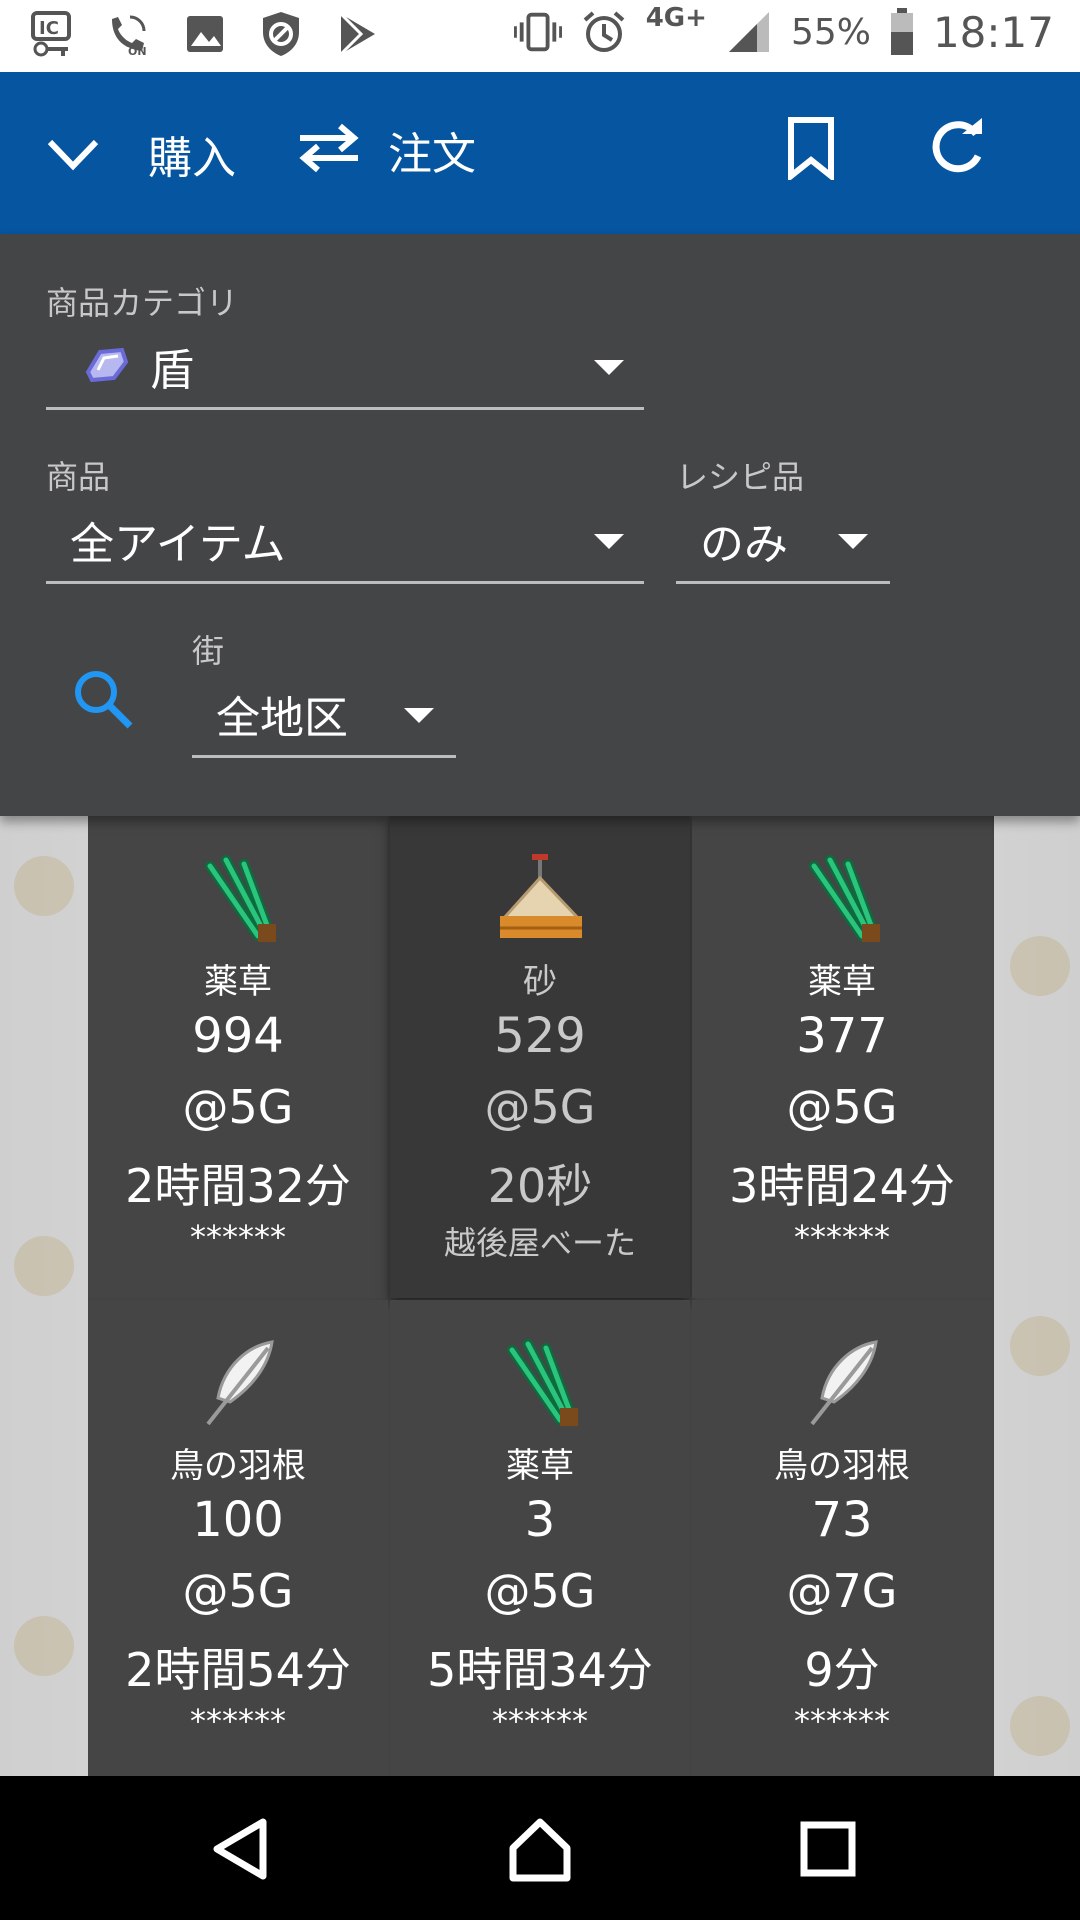  I want to click on listing-name: 砂, so click(540, 982).